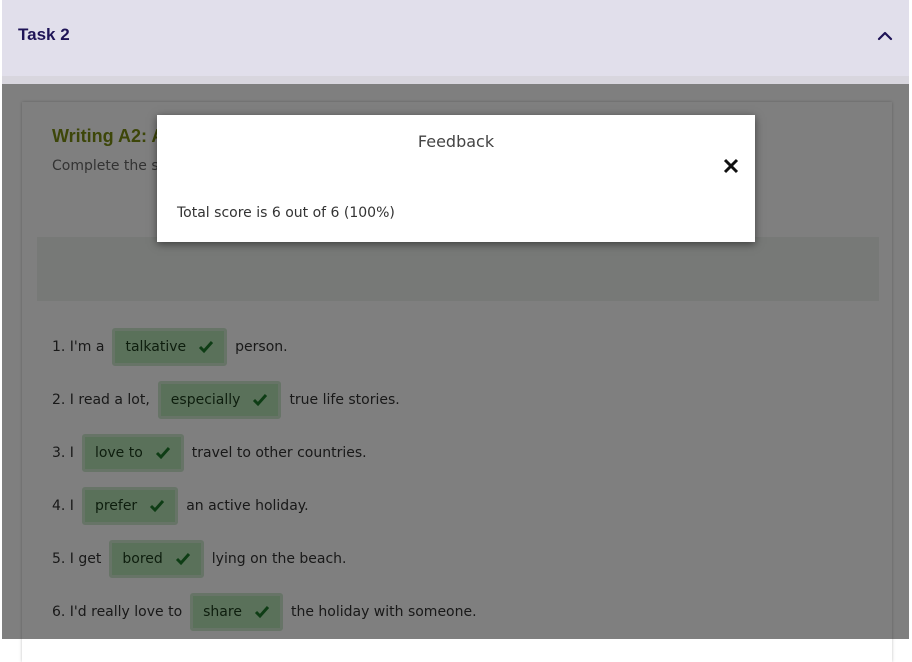 Image resolution: width=912 pixels, height=662 pixels. What do you see at coordinates (286, 213) in the screenshot?
I see `feedback-score: Total score is 6 out of 6 (100%)` at bounding box center [286, 213].